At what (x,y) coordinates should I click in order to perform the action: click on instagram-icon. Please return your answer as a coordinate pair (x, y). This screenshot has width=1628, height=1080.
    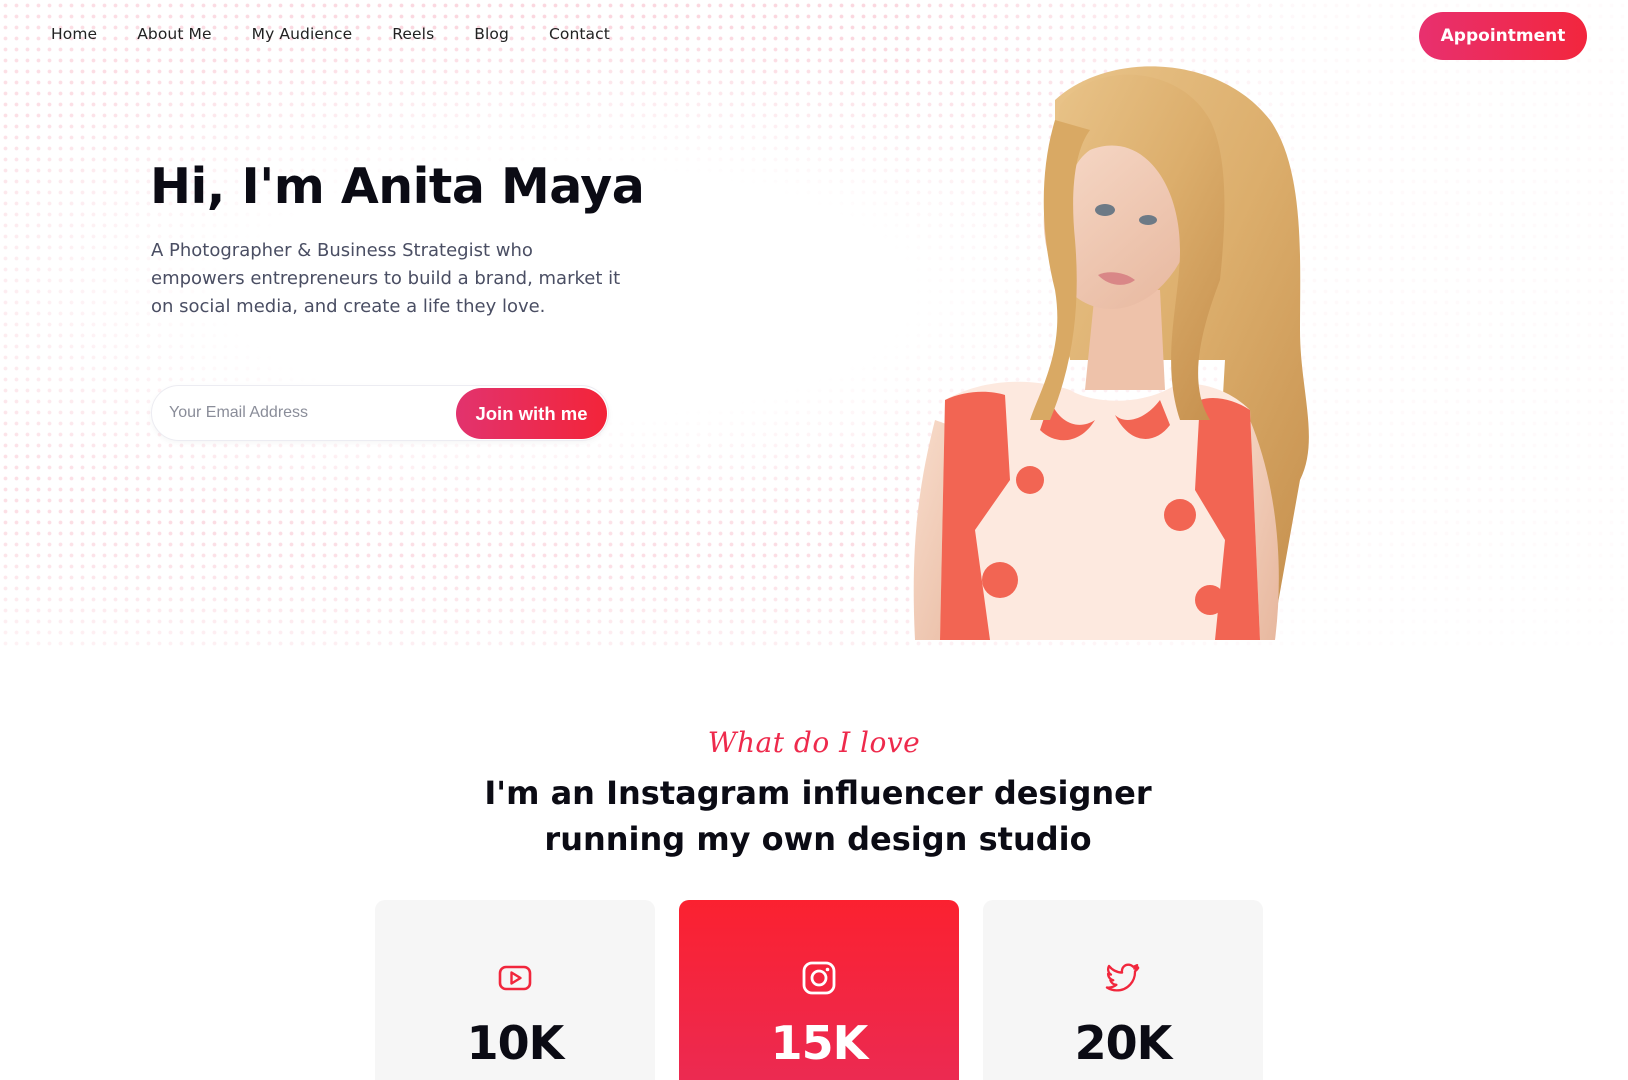
    Looking at the image, I should click on (819, 978).